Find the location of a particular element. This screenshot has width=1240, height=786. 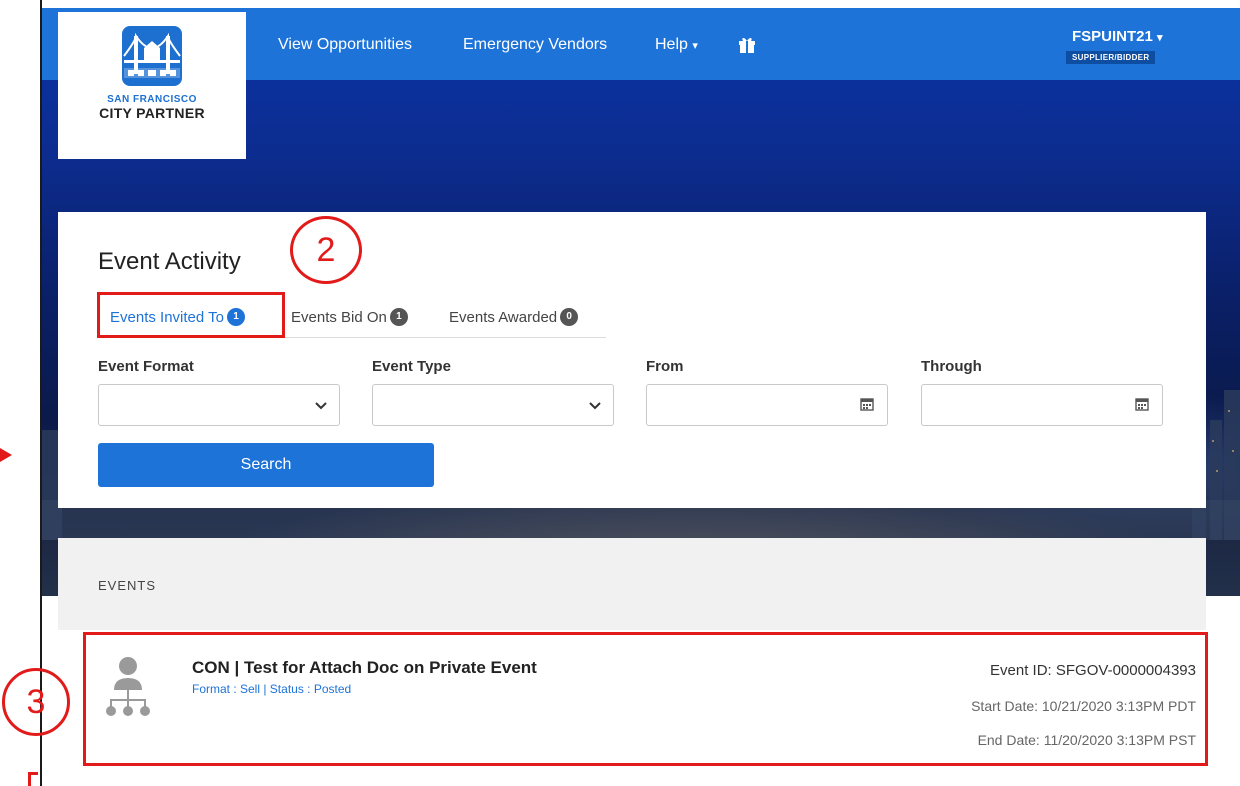

count-badge: 1 is located at coordinates (398, 317).